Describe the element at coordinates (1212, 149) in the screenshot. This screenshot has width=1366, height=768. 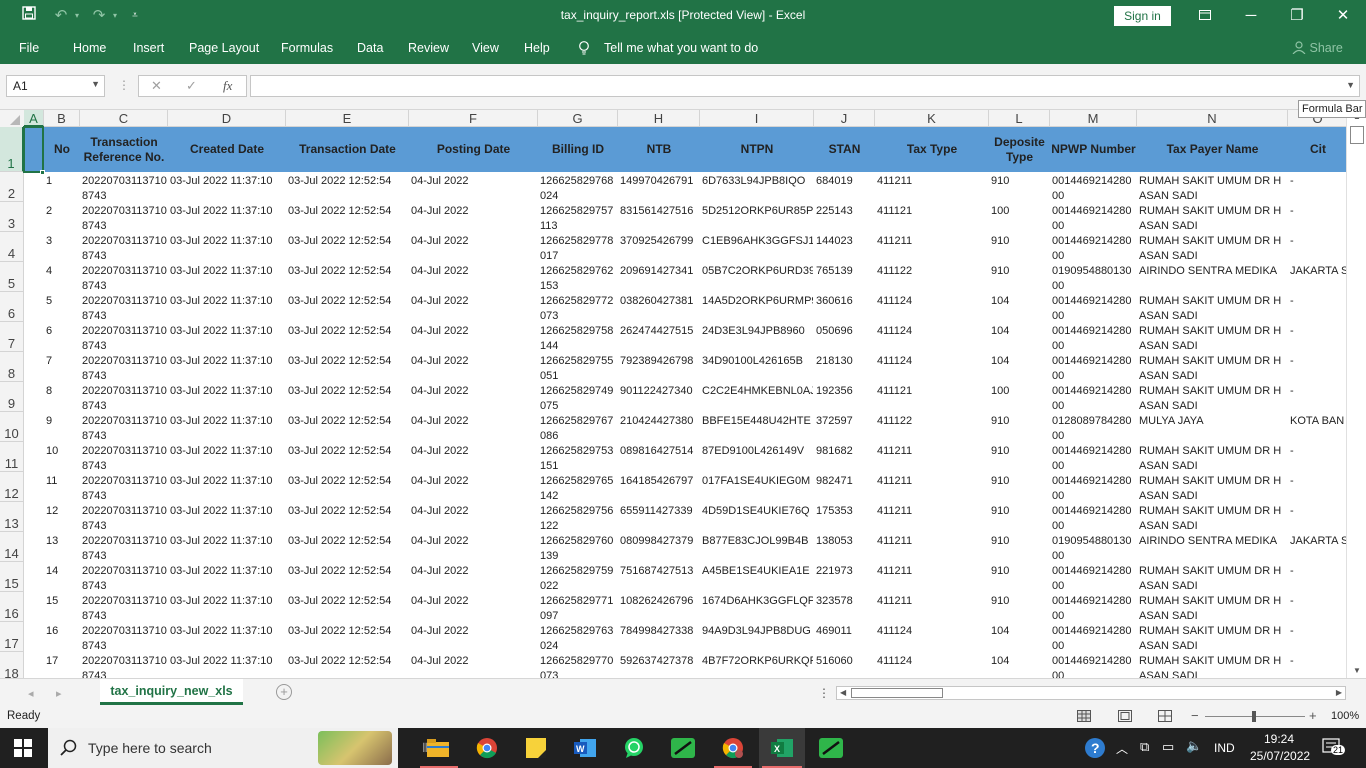
I see `header-cell-n: Tax Payer Name` at that location.